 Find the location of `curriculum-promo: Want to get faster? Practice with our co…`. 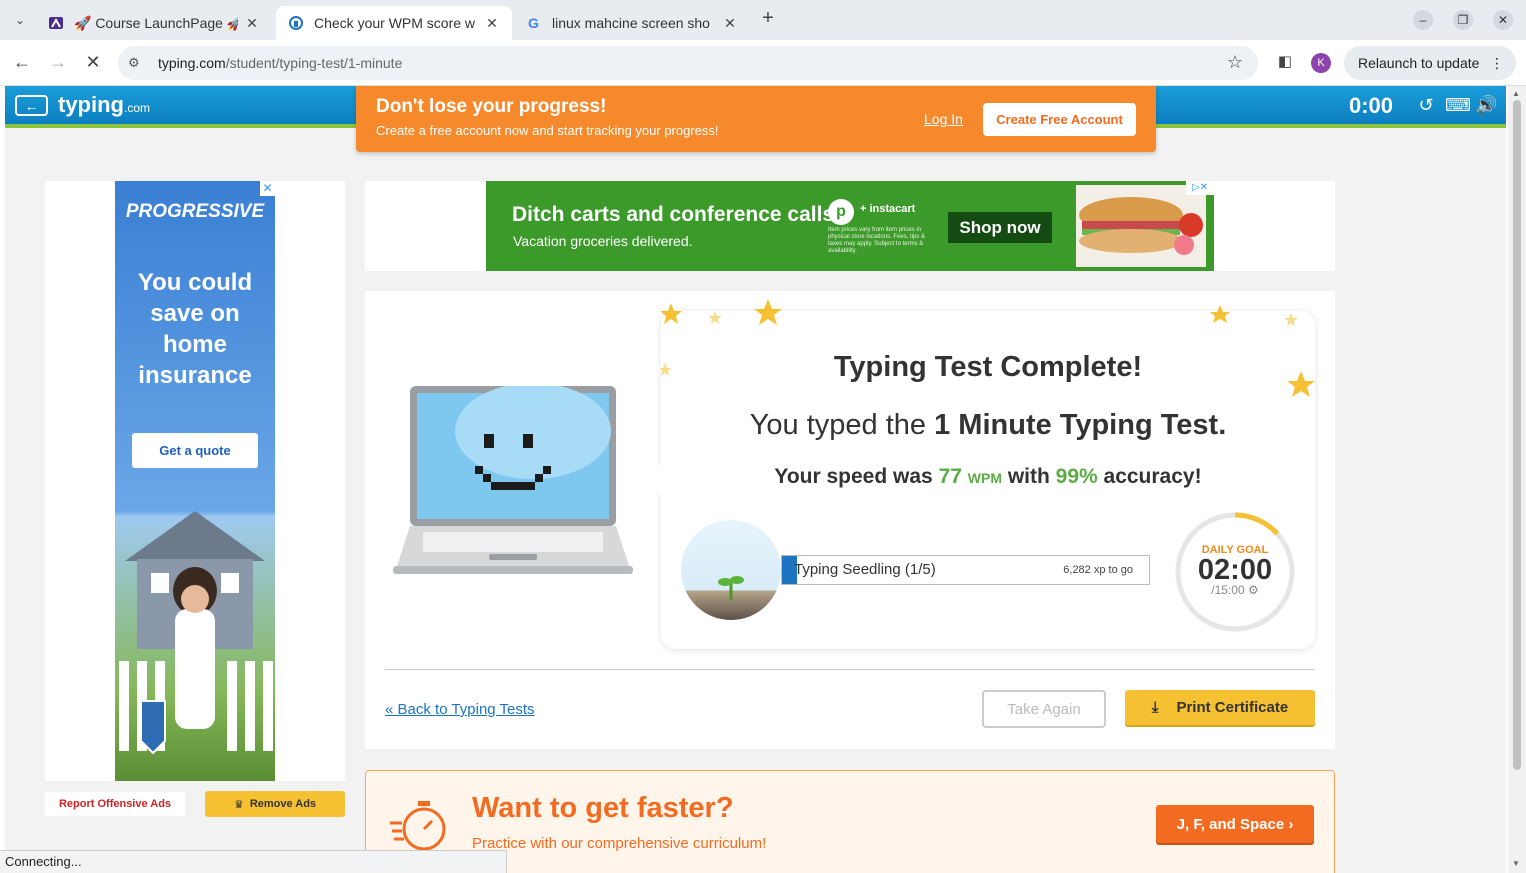

curriculum-promo: Want to get faster? Practice with our co… is located at coordinates (850, 821).